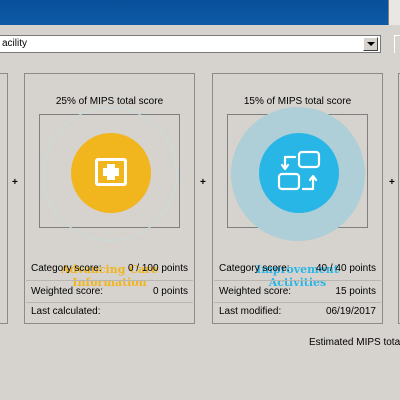 Image resolution: width=400 pixels, height=400 pixels. What do you see at coordinates (15, 43) in the screenshot?
I see `facility-dropdown-value: acility` at bounding box center [15, 43].